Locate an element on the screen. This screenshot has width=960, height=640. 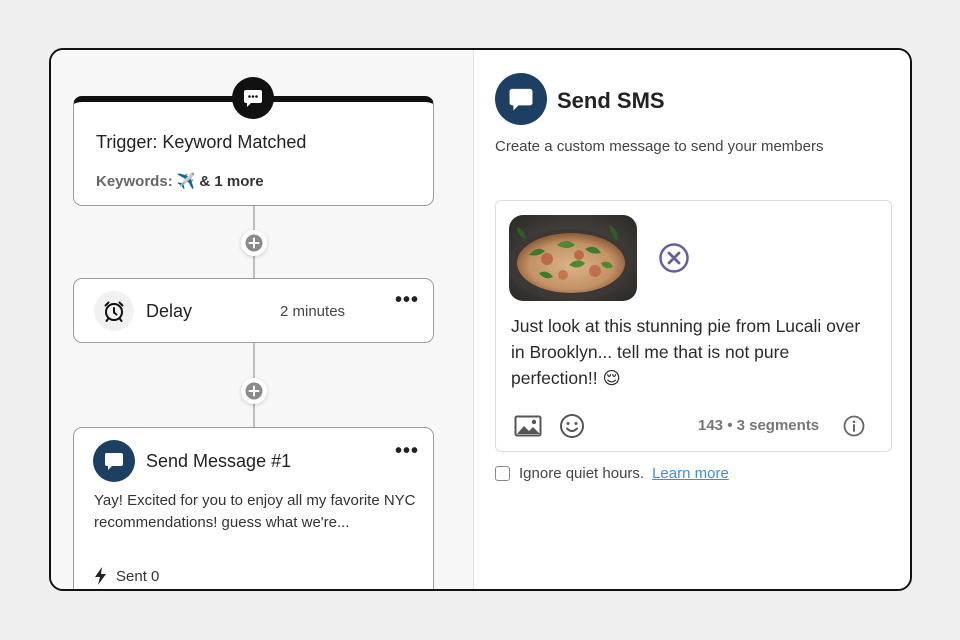
attached-photo is located at coordinates (573, 258).